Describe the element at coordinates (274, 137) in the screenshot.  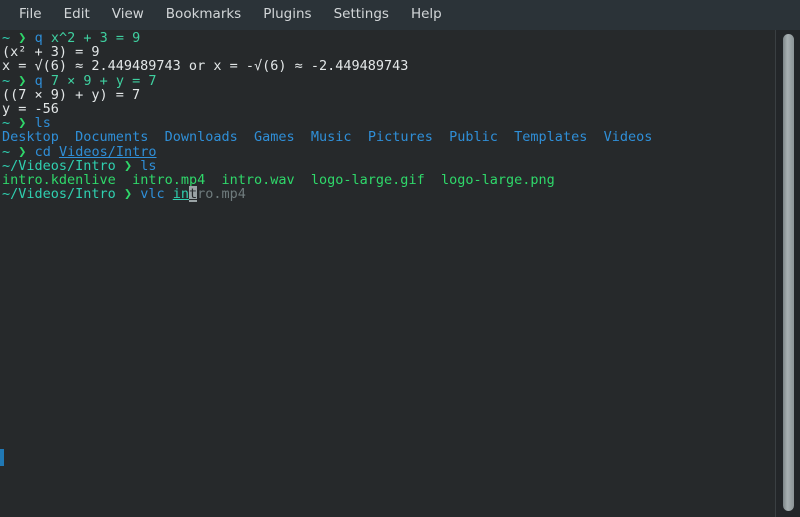
I see `list-item: Games` at that location.